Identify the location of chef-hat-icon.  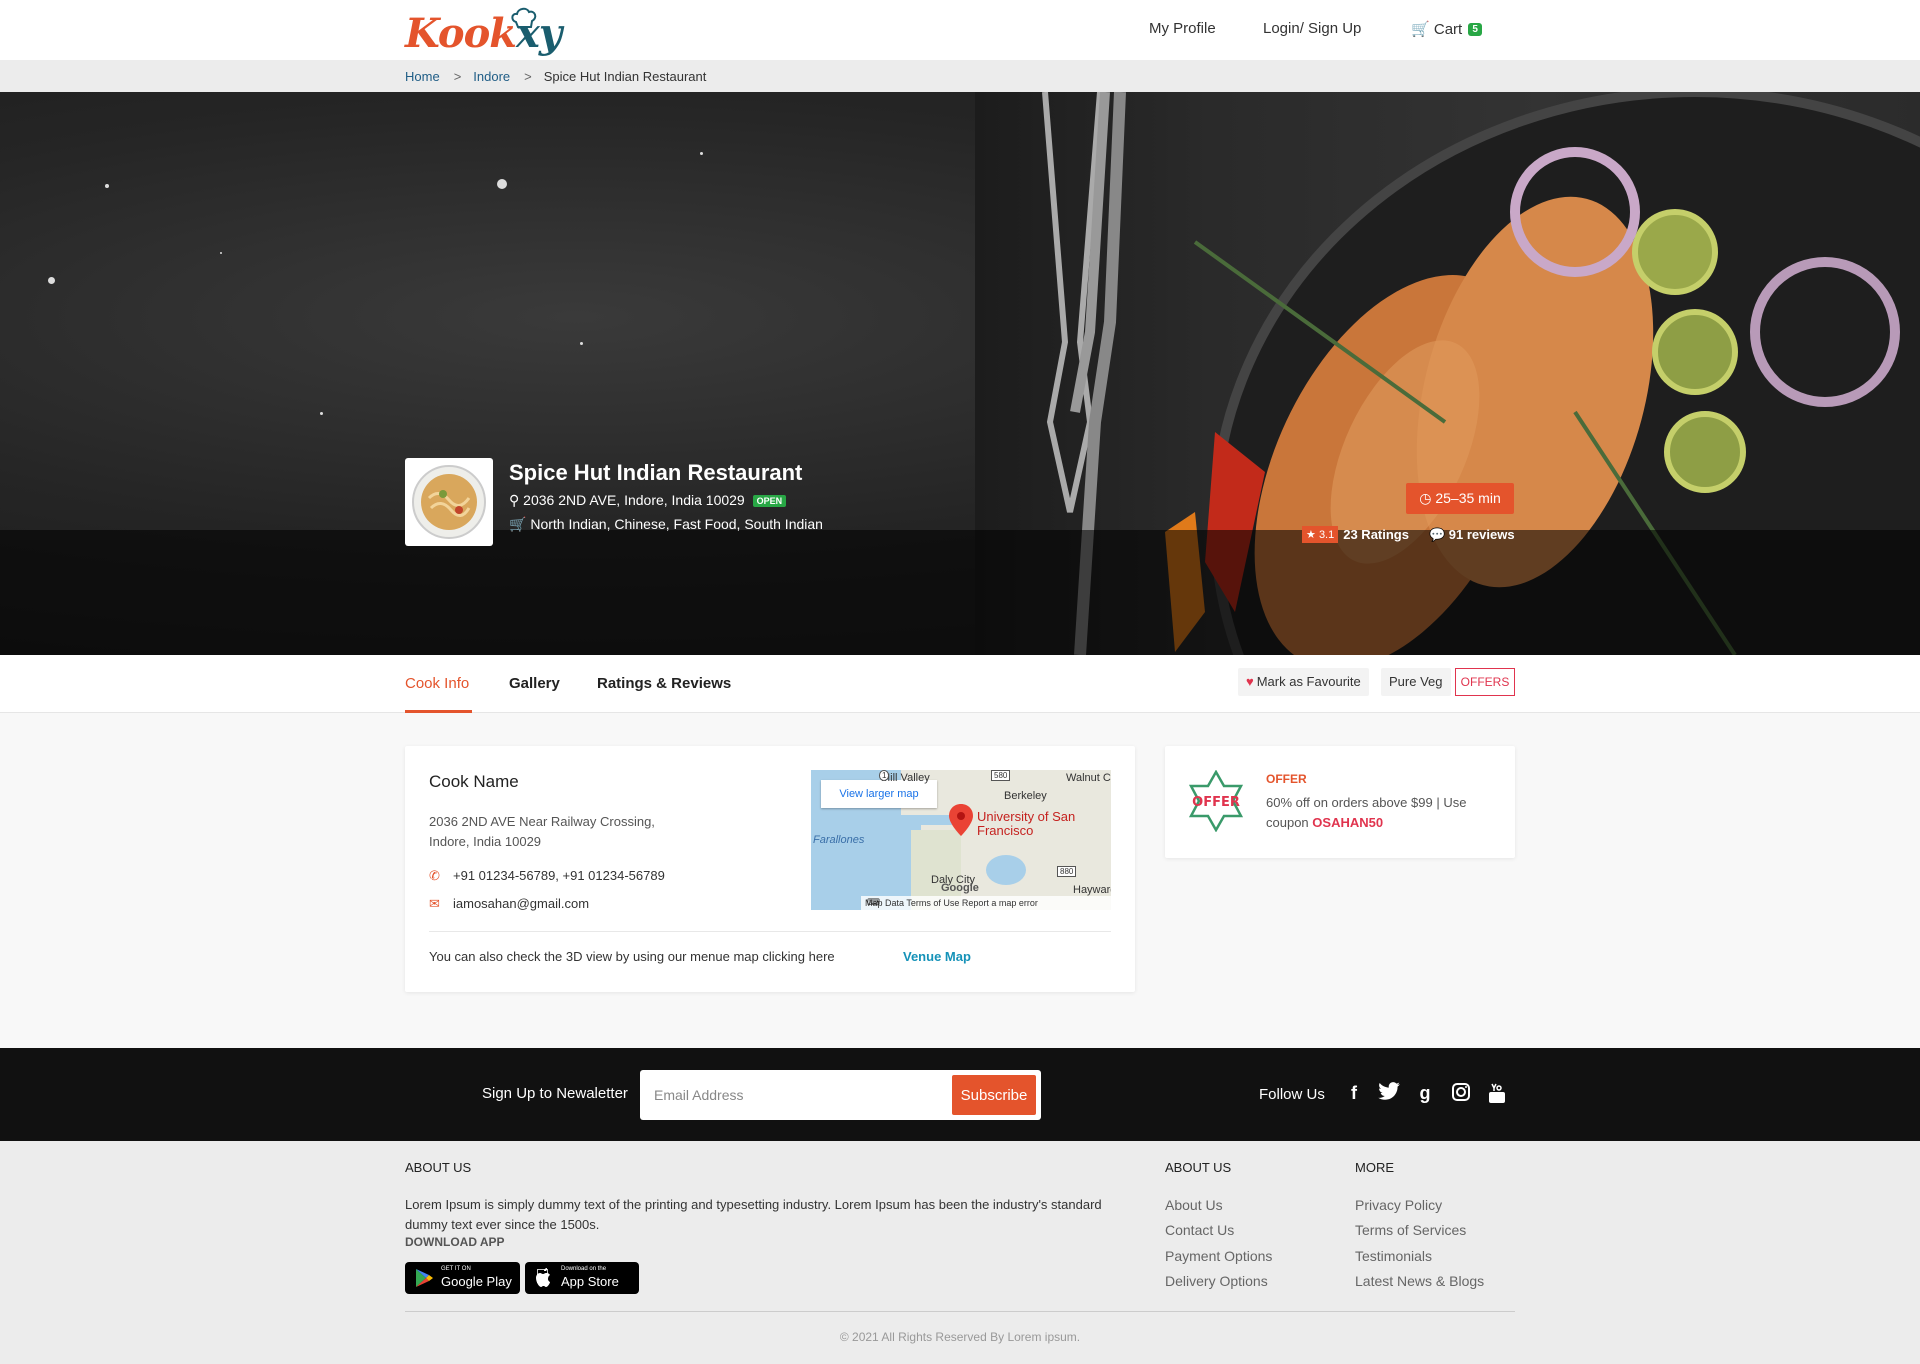
(524, 17).